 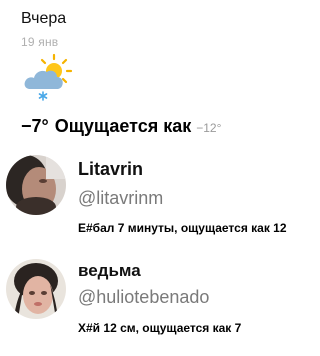 I want to click on author-name: Litavrin, so click(x=110, y=169).